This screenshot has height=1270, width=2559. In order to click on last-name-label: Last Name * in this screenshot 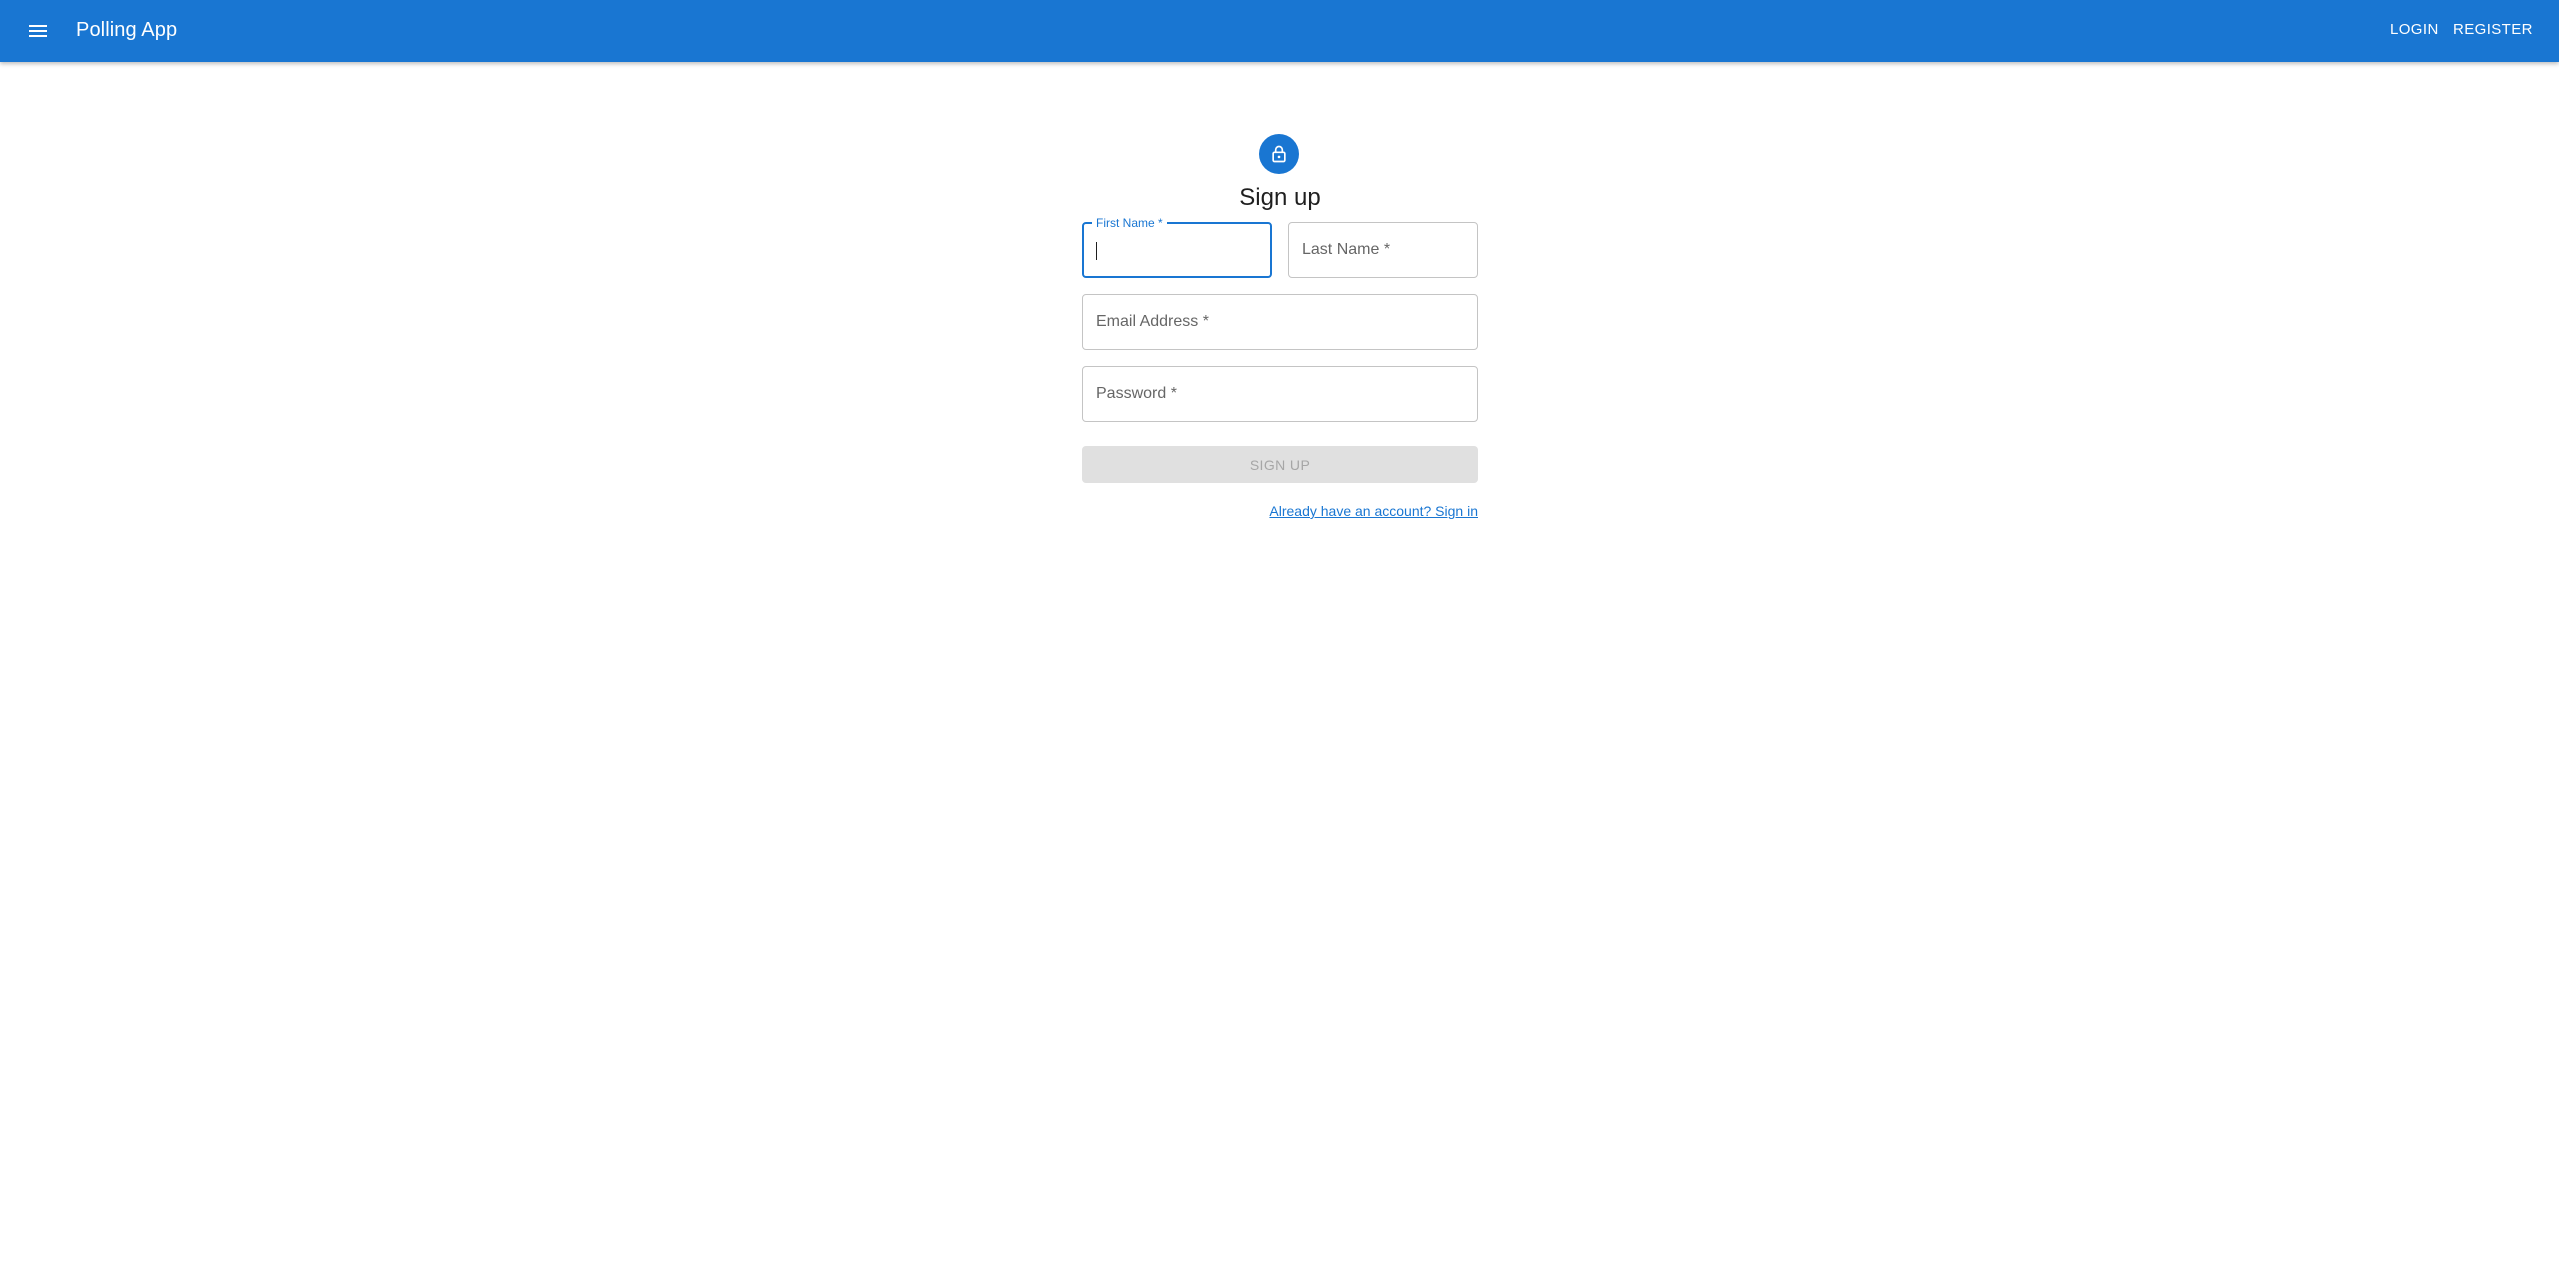, I will do `click(1346, 249)`.